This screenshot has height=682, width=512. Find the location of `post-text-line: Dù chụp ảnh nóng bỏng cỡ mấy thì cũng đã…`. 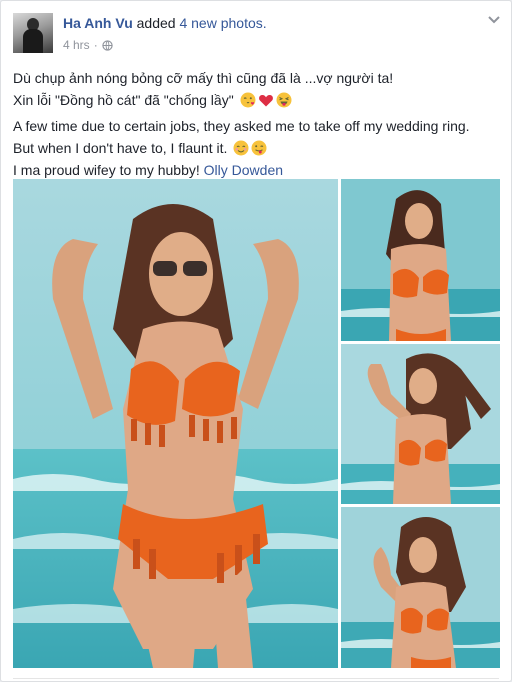

post-text-line: Dù chụp ảnh nóng bỏng cỡ mấy thì cũng đã… is located at coordinates (203, 78).